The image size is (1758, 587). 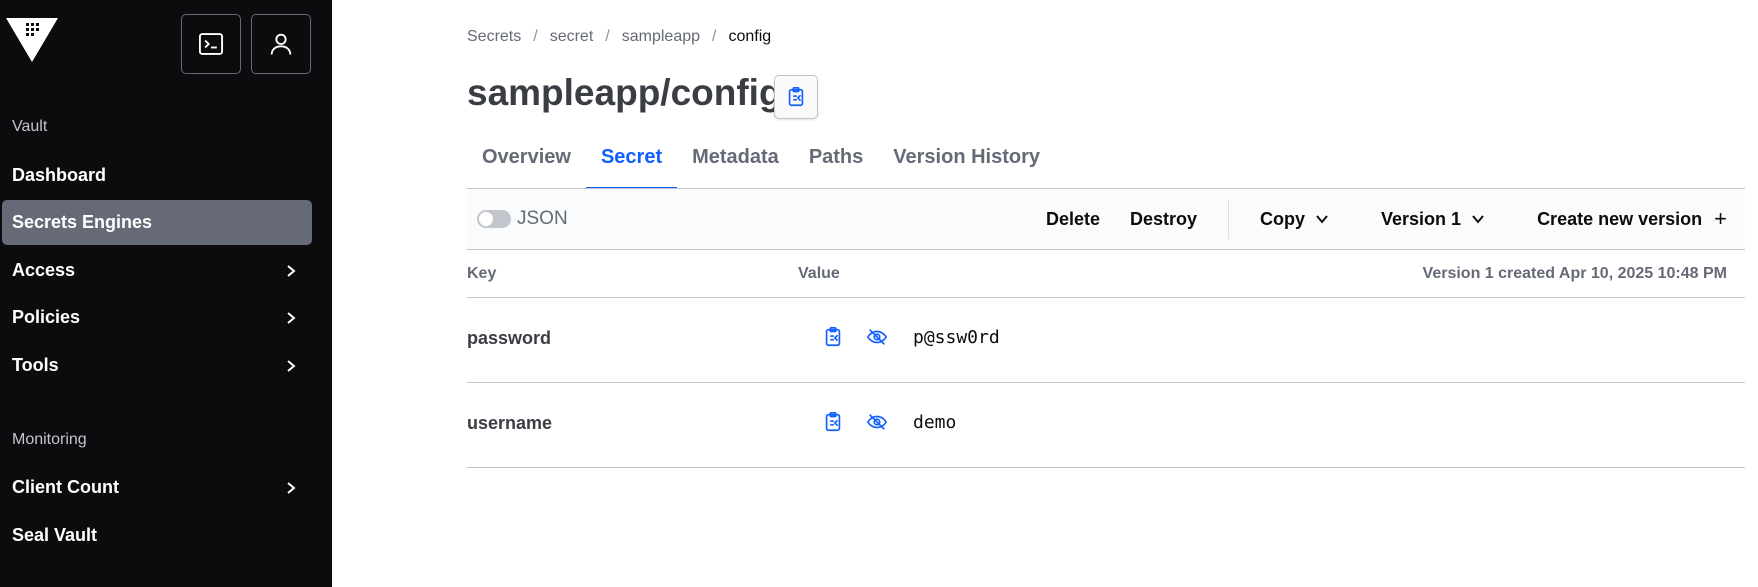 I want to click on sidebar-item-label: Seal Vault, so click(x=55, y=535).